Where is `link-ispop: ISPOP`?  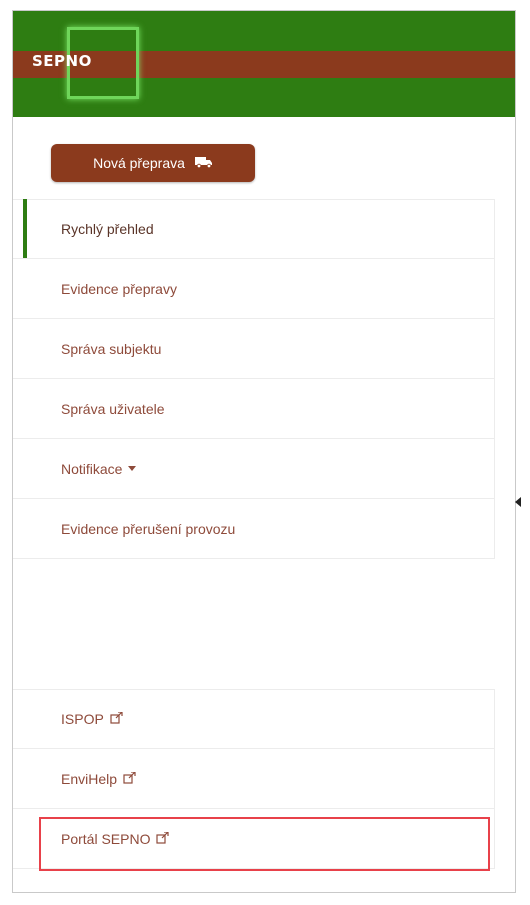
link-ispop: ISPOP is located at coordinates (254, 719).